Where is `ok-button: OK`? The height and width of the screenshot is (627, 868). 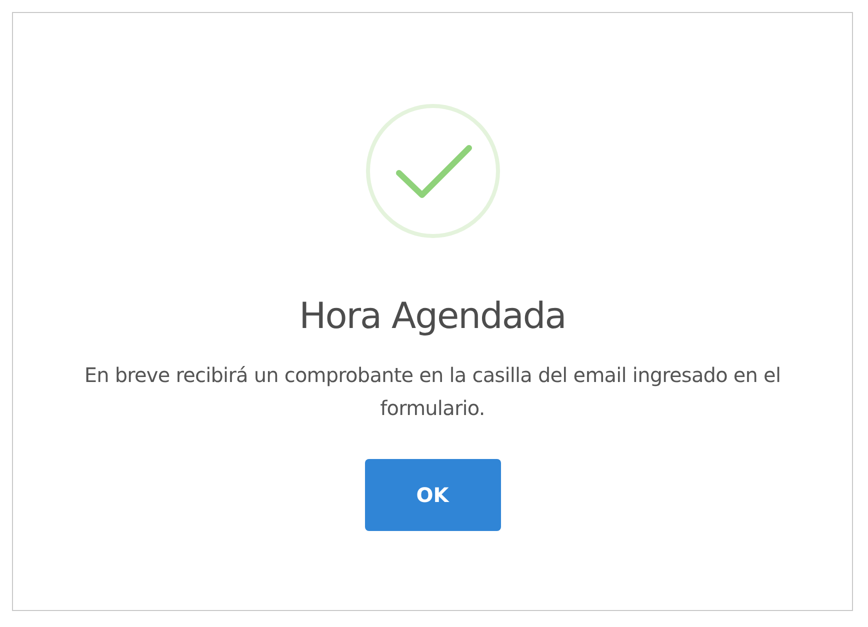
ok-button: OK is located at coordinates (432, 495).